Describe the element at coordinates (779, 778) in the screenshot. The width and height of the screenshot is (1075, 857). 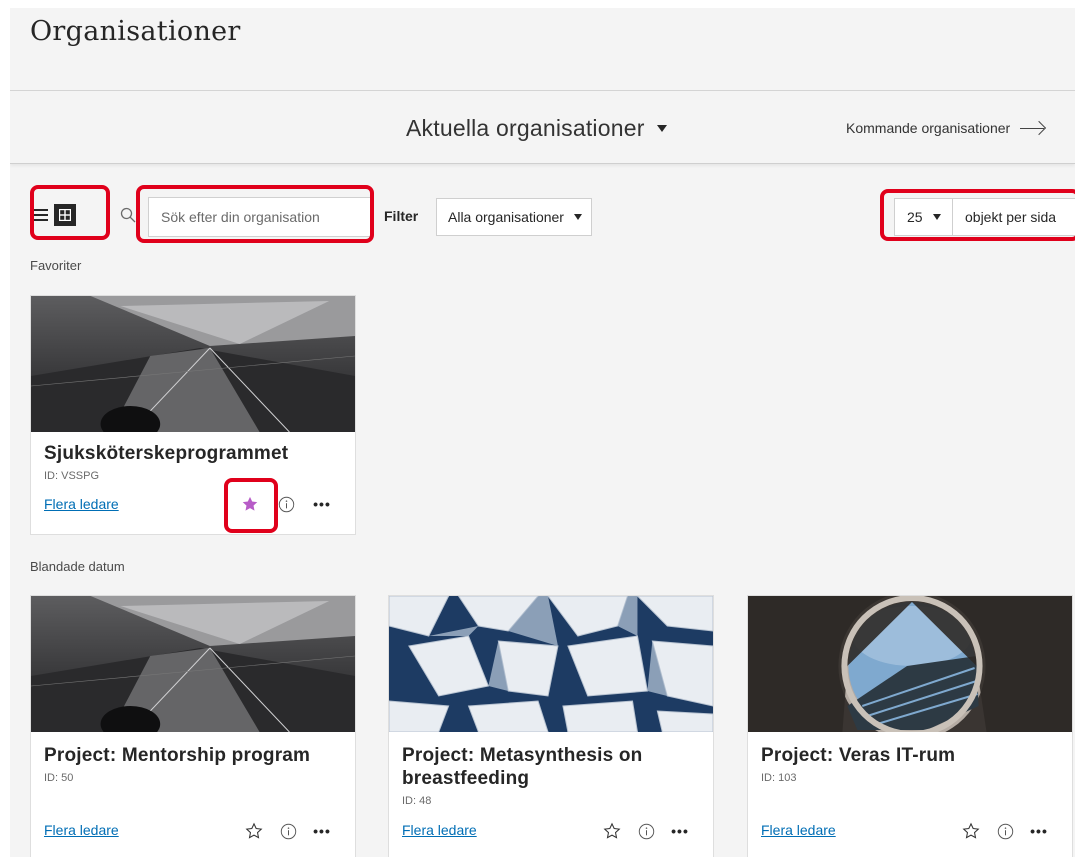
I see `card-id: ID: 103` at that location.